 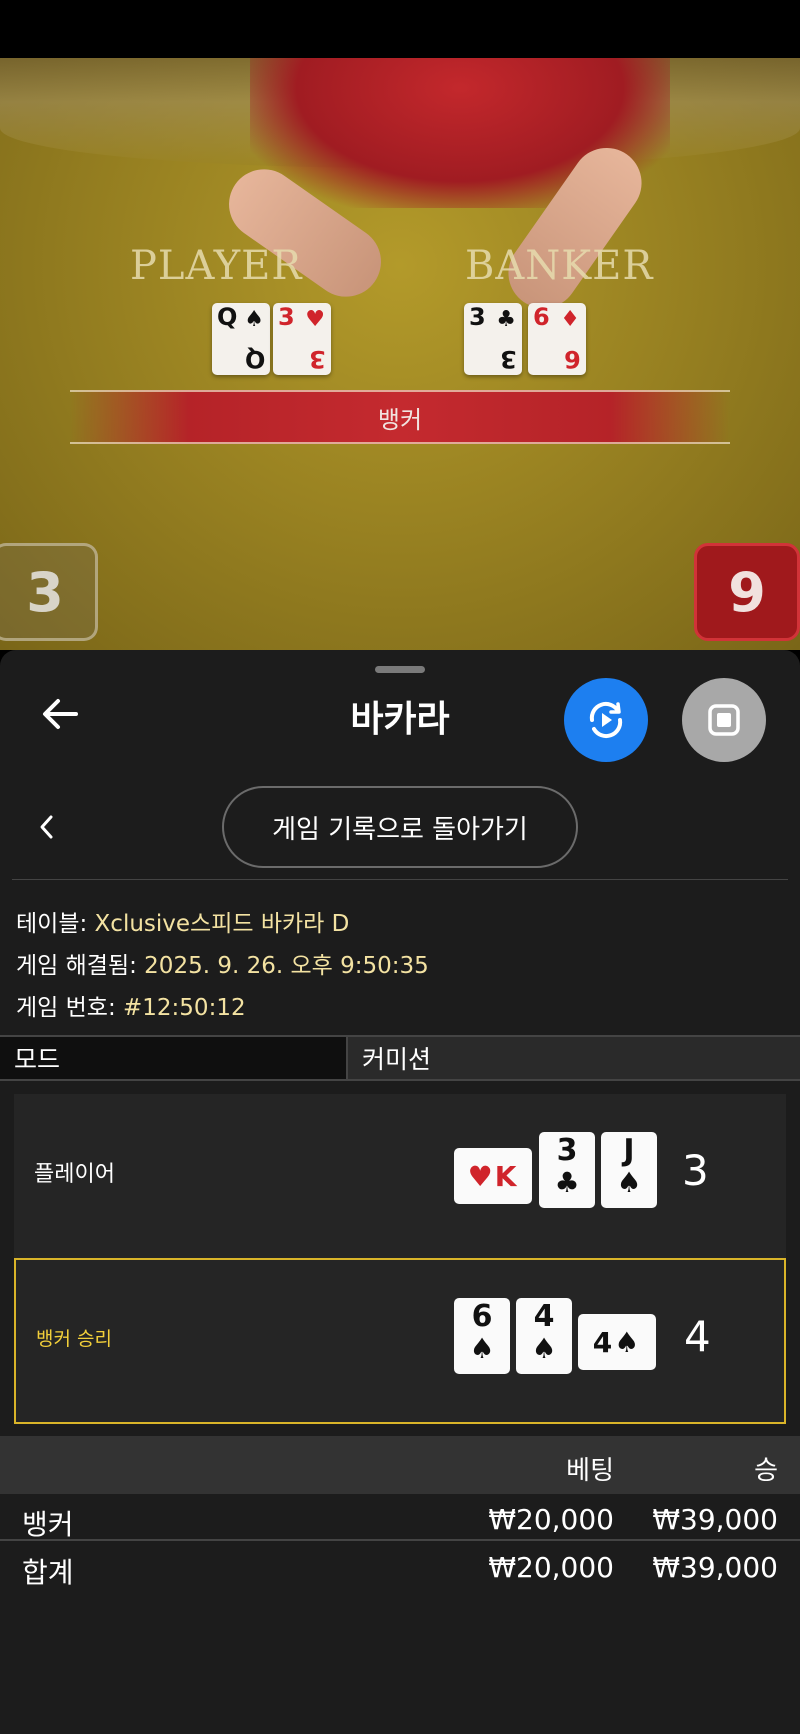 I want to click on stop-button, so click(x=724, y=720).